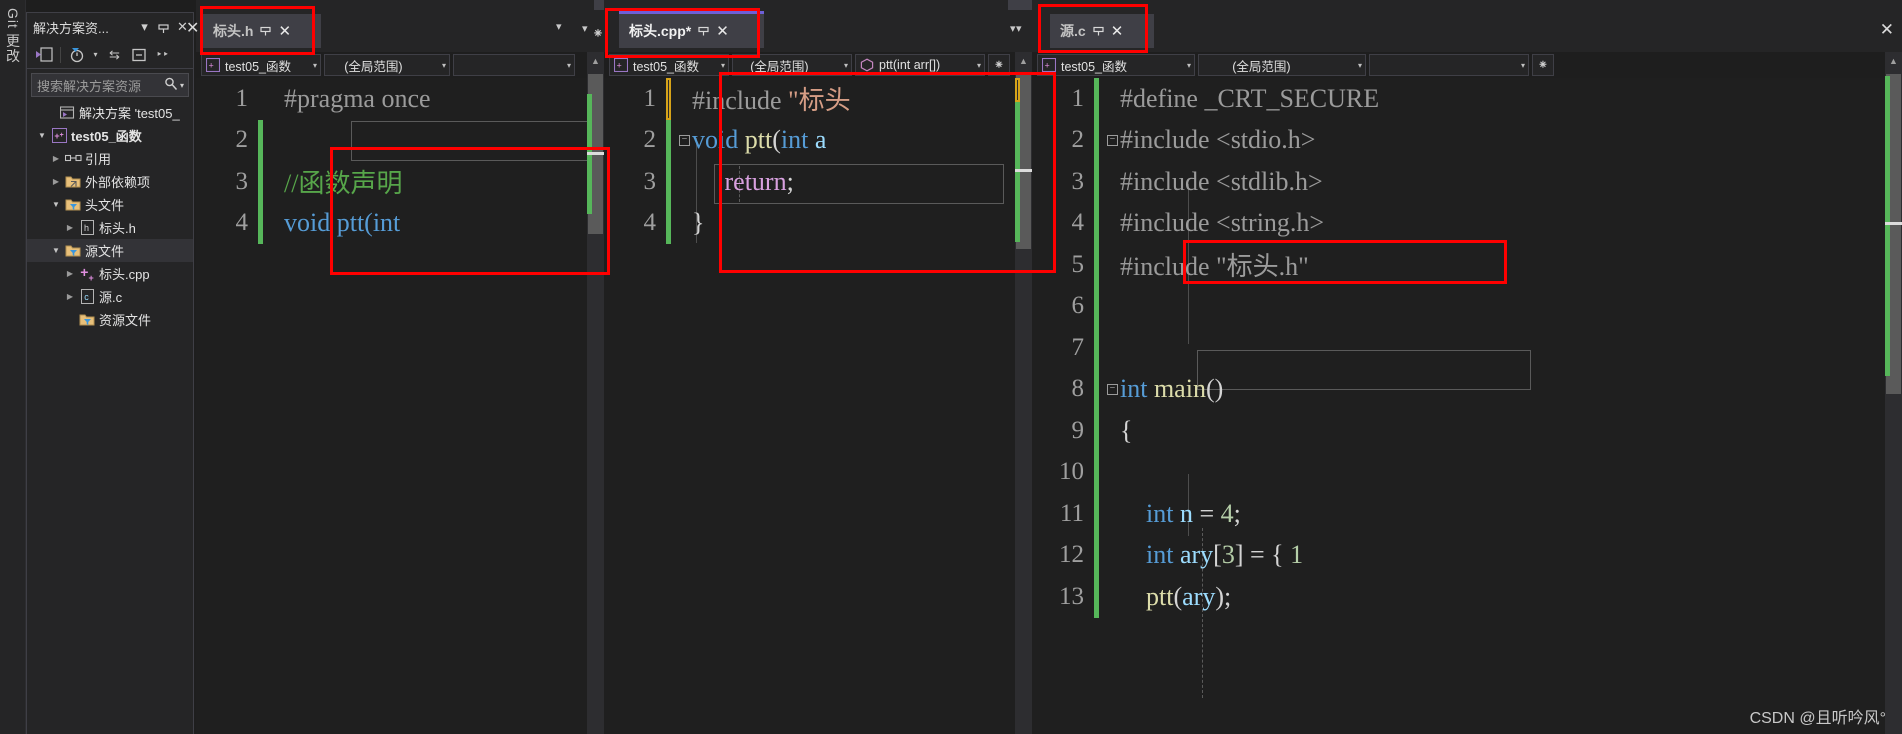 Image resolution: width=1902 pixels, height=734 pixels. Describe the element at coordinates (357, 98) in the screenshot. I see `code-text: #pragma once` at that location.